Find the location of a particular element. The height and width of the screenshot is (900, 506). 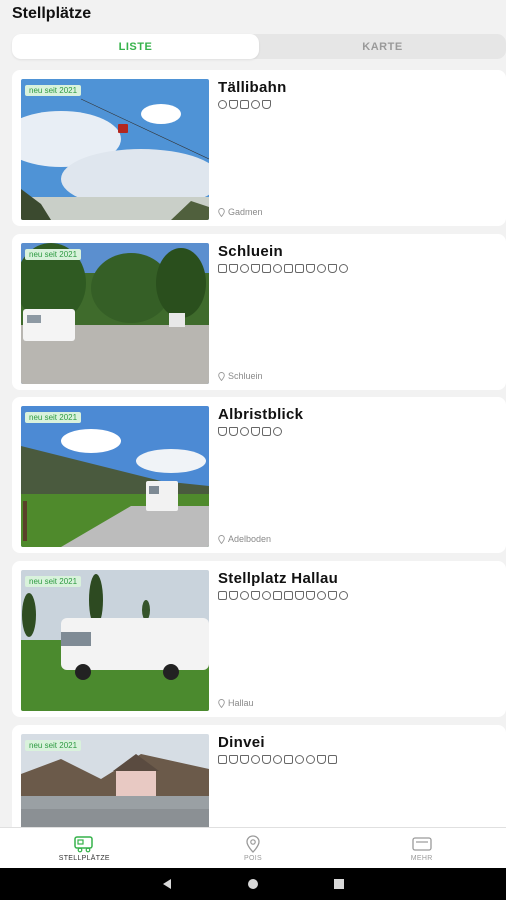

back-icon is located at coordinates (167, 884).